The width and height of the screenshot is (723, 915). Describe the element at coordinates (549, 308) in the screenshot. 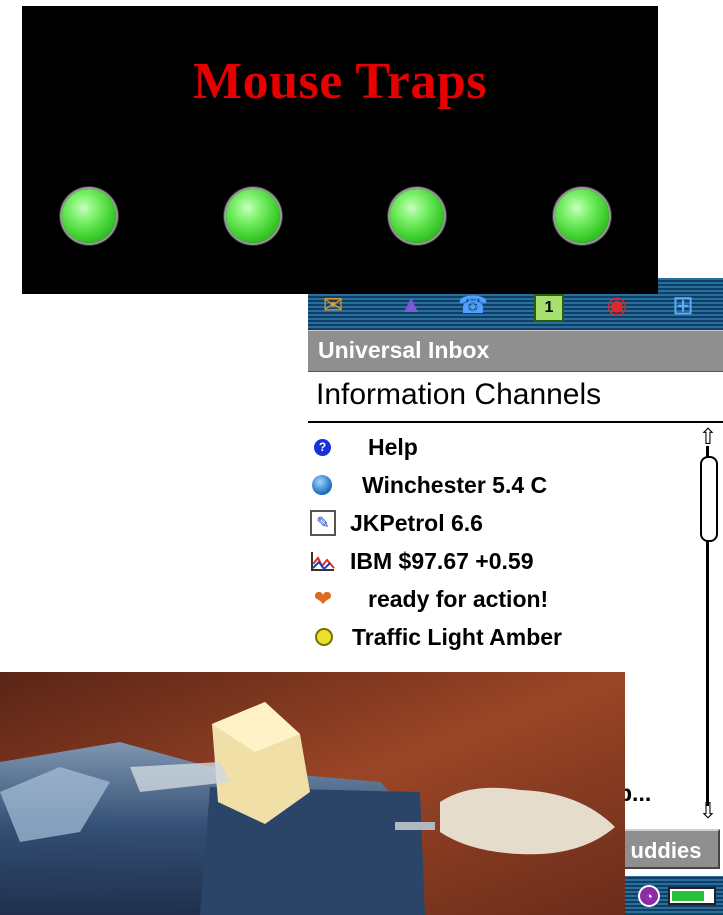

I see `calendar-icon: 1` at that location.